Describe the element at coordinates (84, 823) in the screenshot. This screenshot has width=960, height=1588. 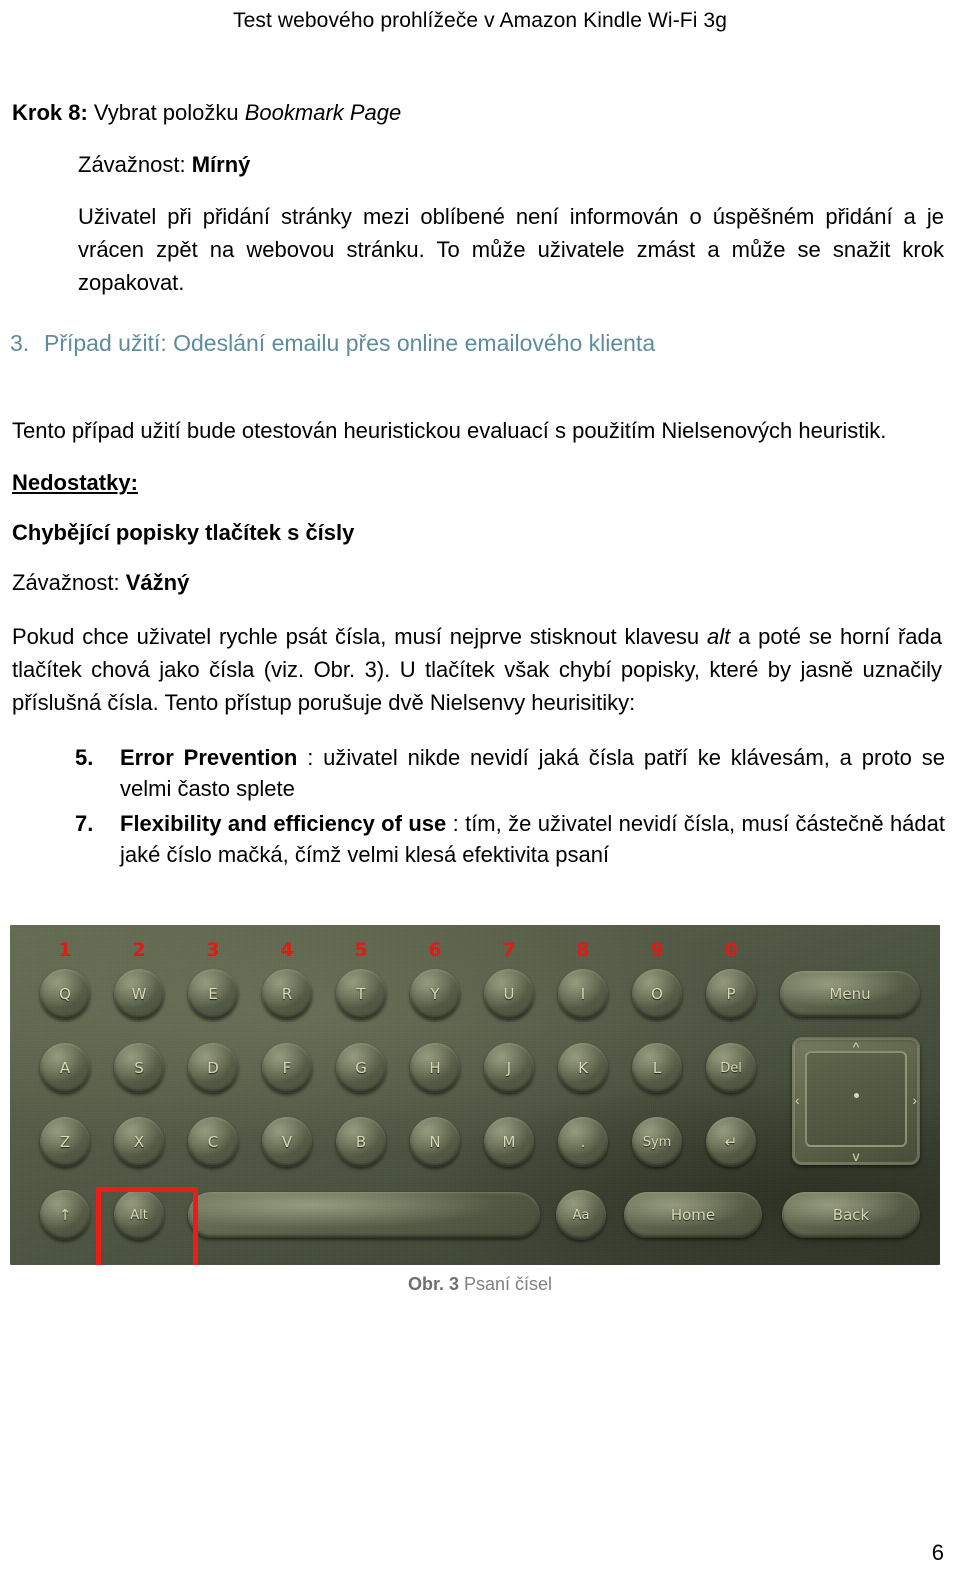
I see `heuristic-number-7: 7.` at that location.